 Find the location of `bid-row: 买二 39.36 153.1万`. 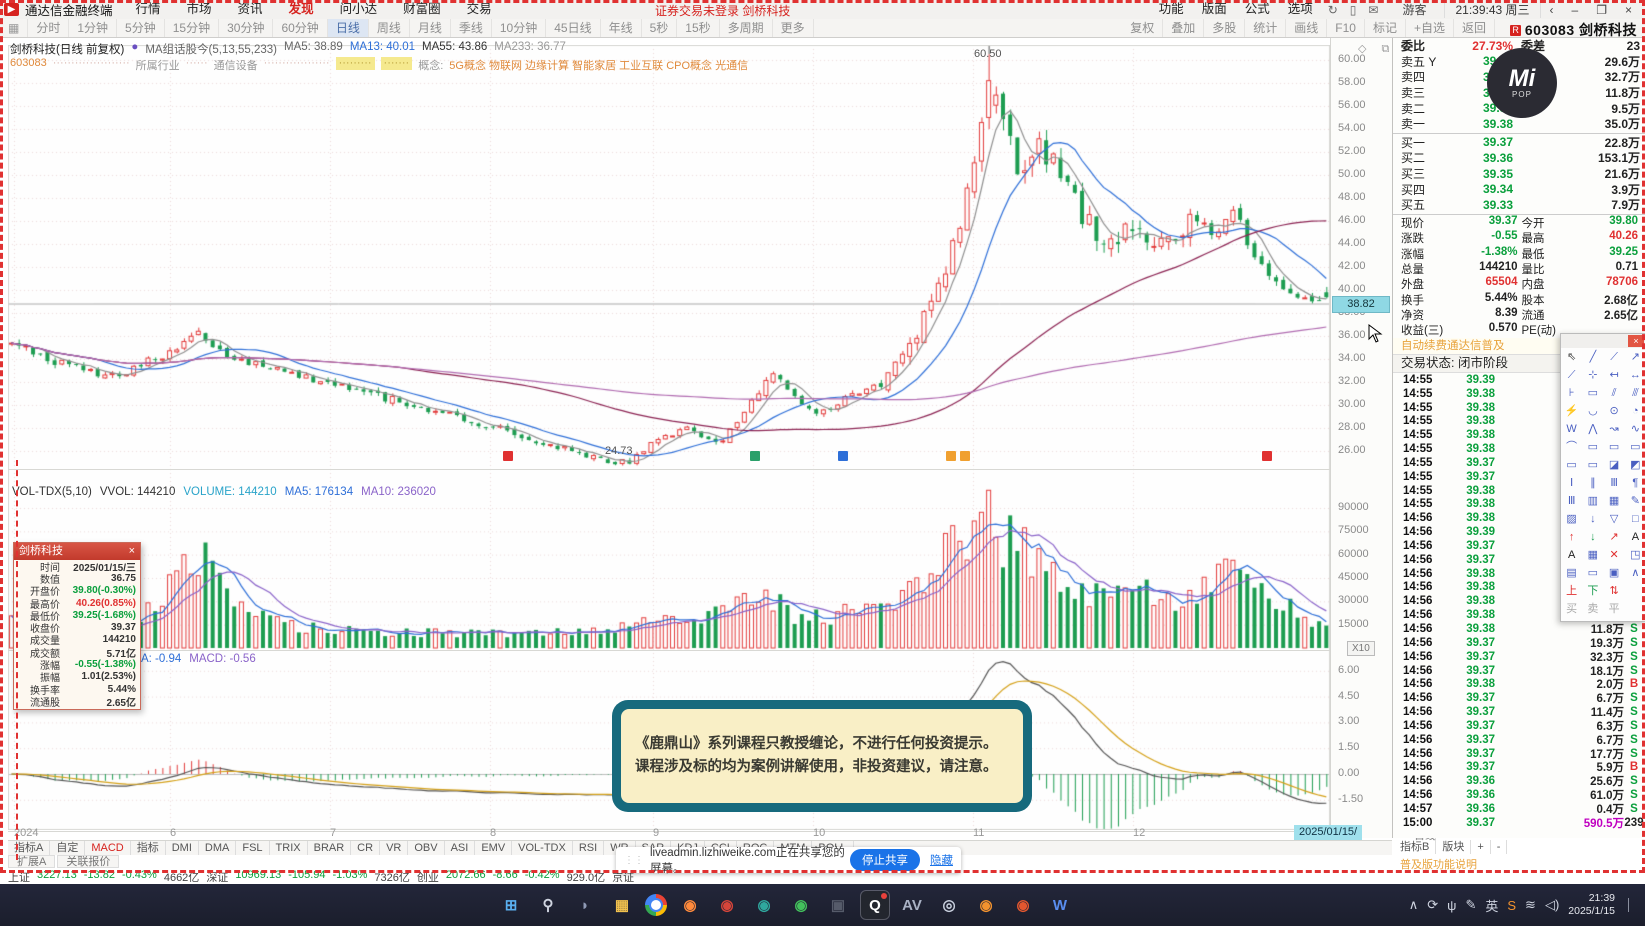

bid-row: 买二 39.36 153.1万 is located at coordinates (1519, 158).